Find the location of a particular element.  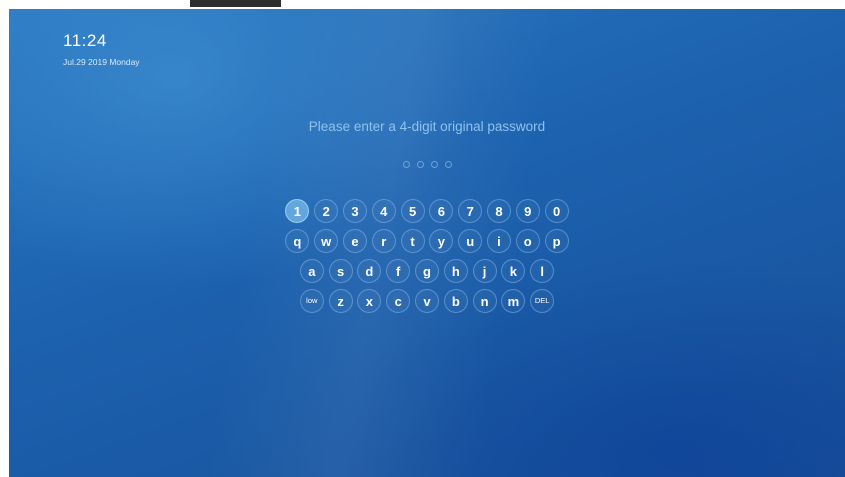

key-i: i is located at coordinates (498, 241).